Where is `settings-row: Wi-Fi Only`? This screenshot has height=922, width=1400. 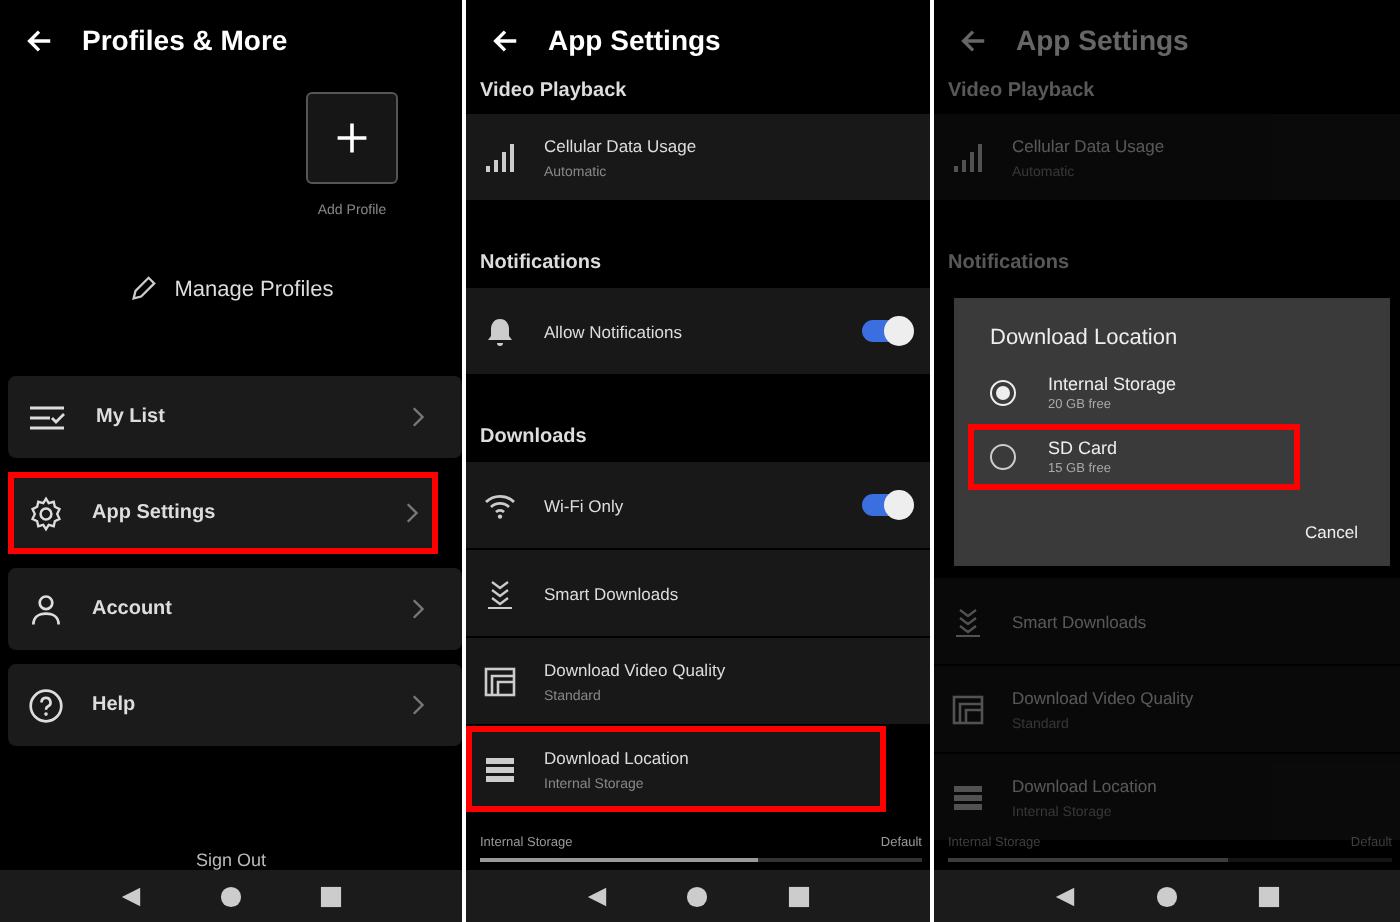 settings-row: Wi-Fi Only is located at coordinates (698, 505).